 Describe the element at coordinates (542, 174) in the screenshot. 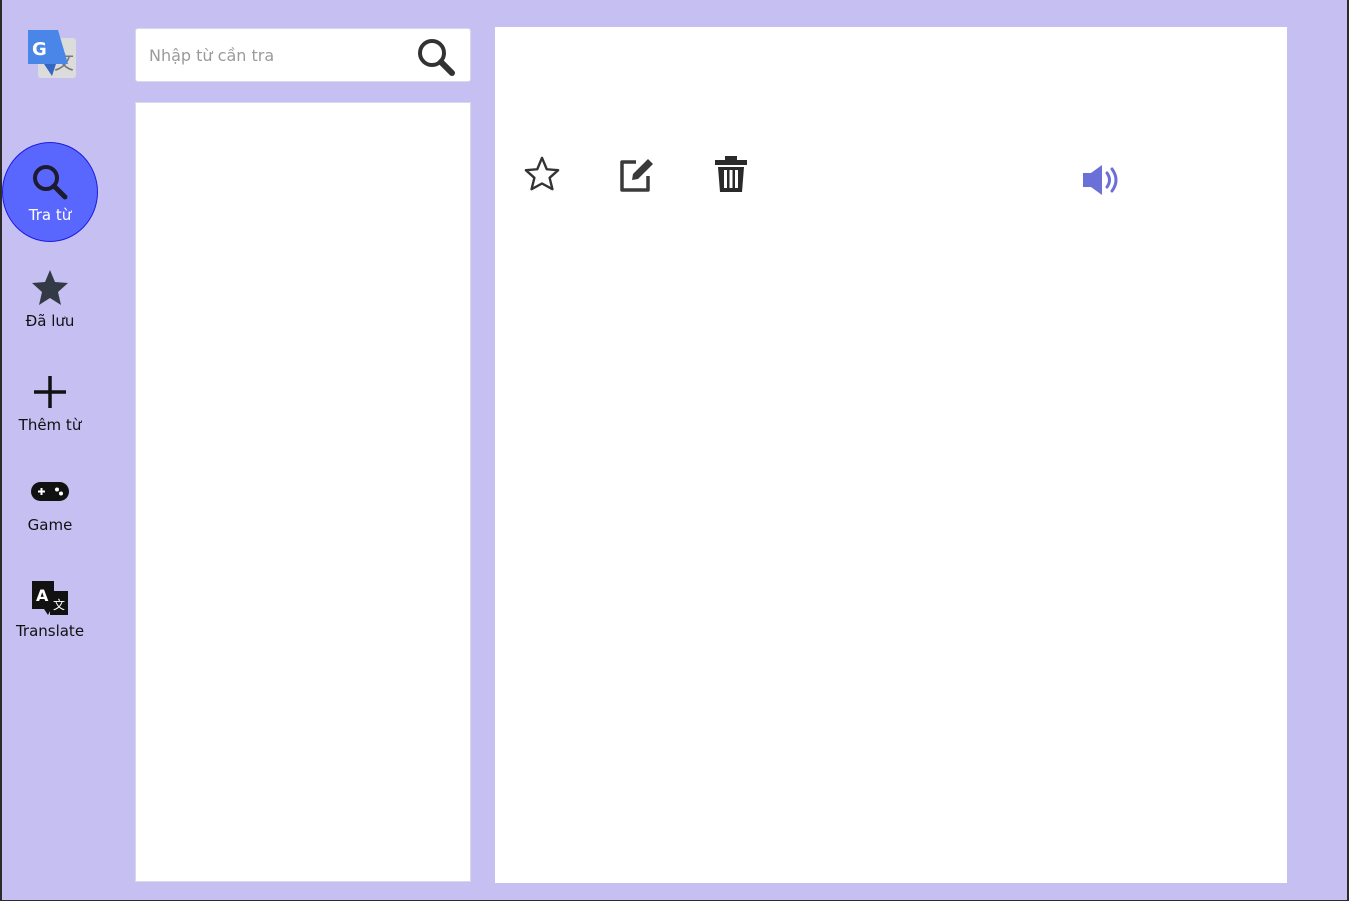

I see `star-outline-icon` at that location.